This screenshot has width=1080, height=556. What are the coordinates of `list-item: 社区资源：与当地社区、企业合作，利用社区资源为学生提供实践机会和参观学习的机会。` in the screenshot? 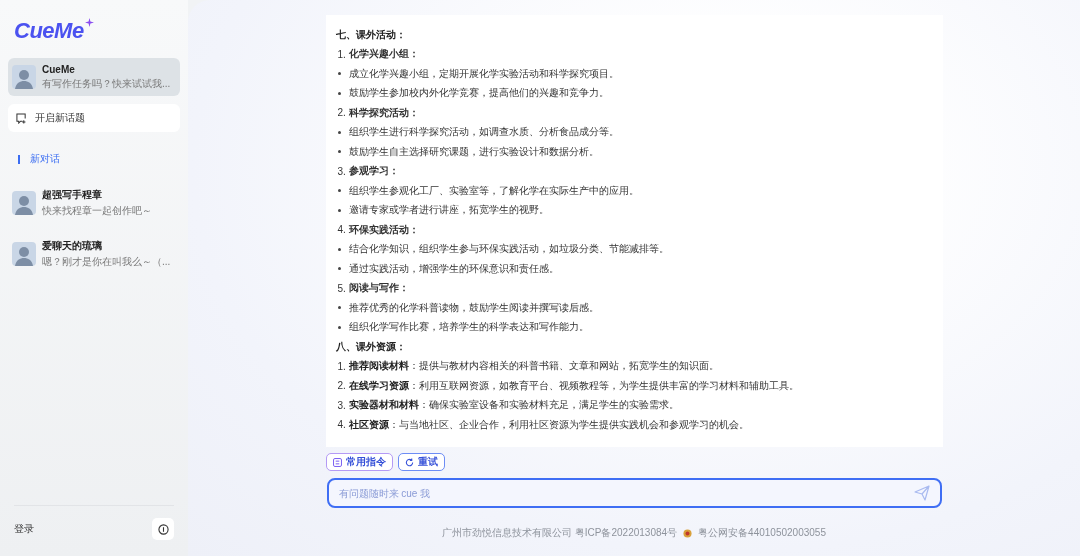 It's located at (548, 424).